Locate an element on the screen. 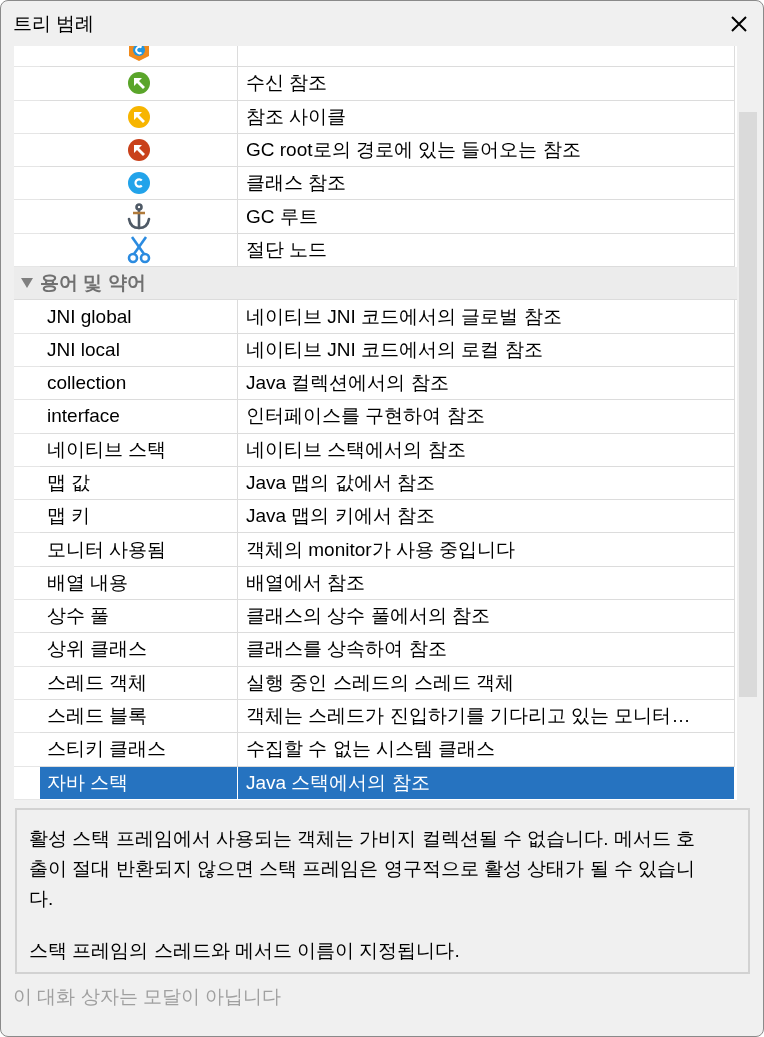  legend-row: collection Java 컬렉션에서의 참조 is located at coordinates (375, 383).